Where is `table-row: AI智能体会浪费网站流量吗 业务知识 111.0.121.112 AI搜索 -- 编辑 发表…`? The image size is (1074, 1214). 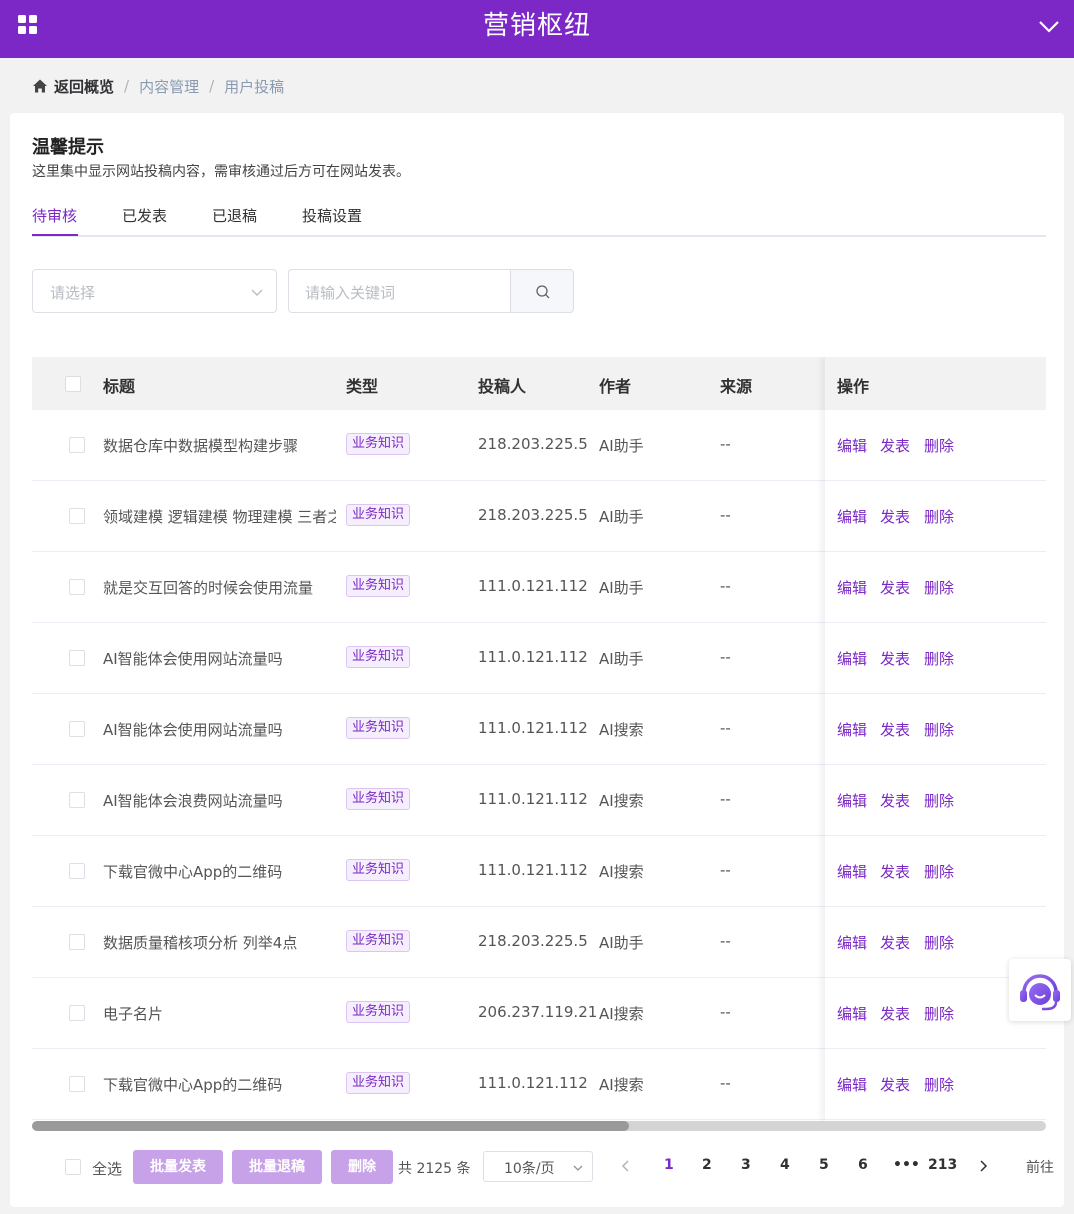 table-row: AI智能体会浪费网站流量吗 业务知识 111.0.121.112 AI搜索 -- 编辑 发表… is located at coordinates (539, 800).